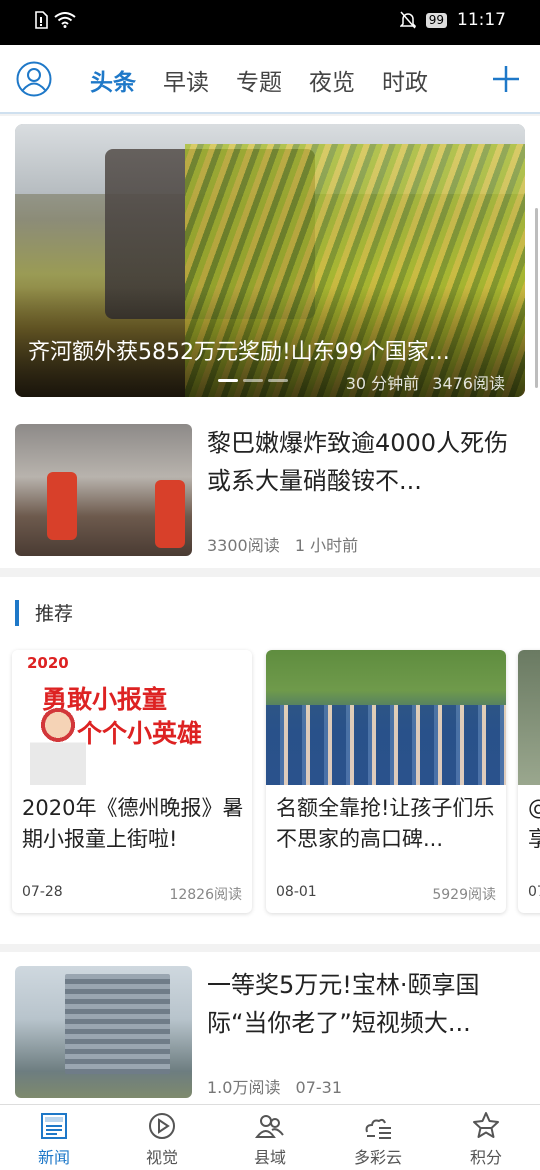 The image size is (540, 1170). I want to click on poster-year: 2020, so click(48, 663).